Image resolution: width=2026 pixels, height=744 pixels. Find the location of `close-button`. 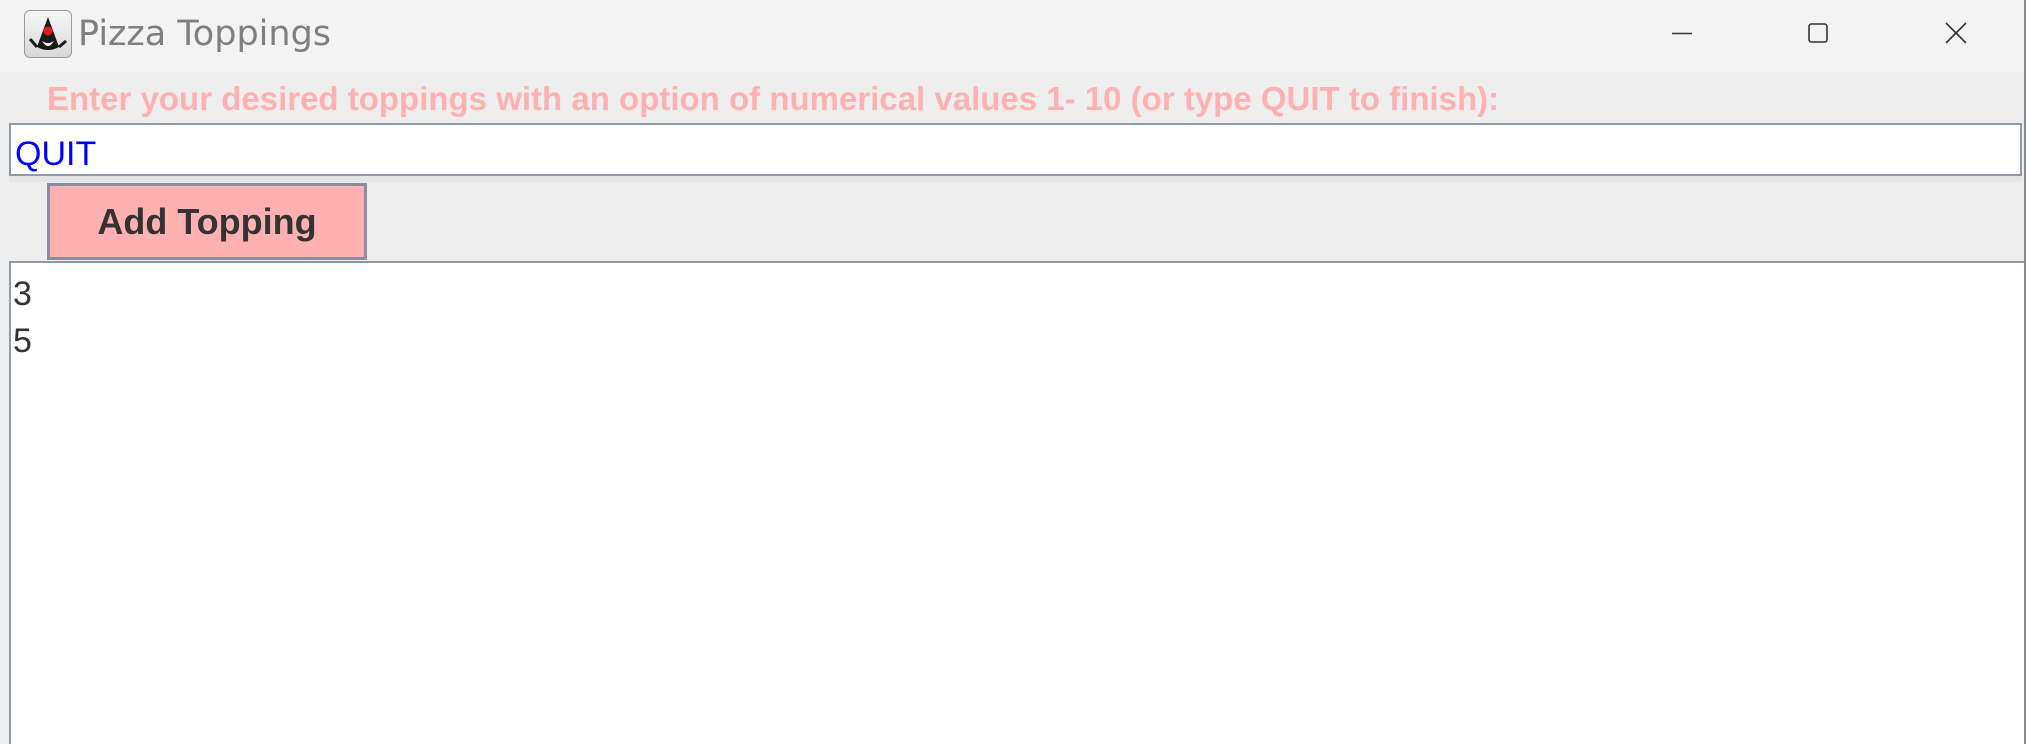

close-button is located at coordinates (1956, 33).